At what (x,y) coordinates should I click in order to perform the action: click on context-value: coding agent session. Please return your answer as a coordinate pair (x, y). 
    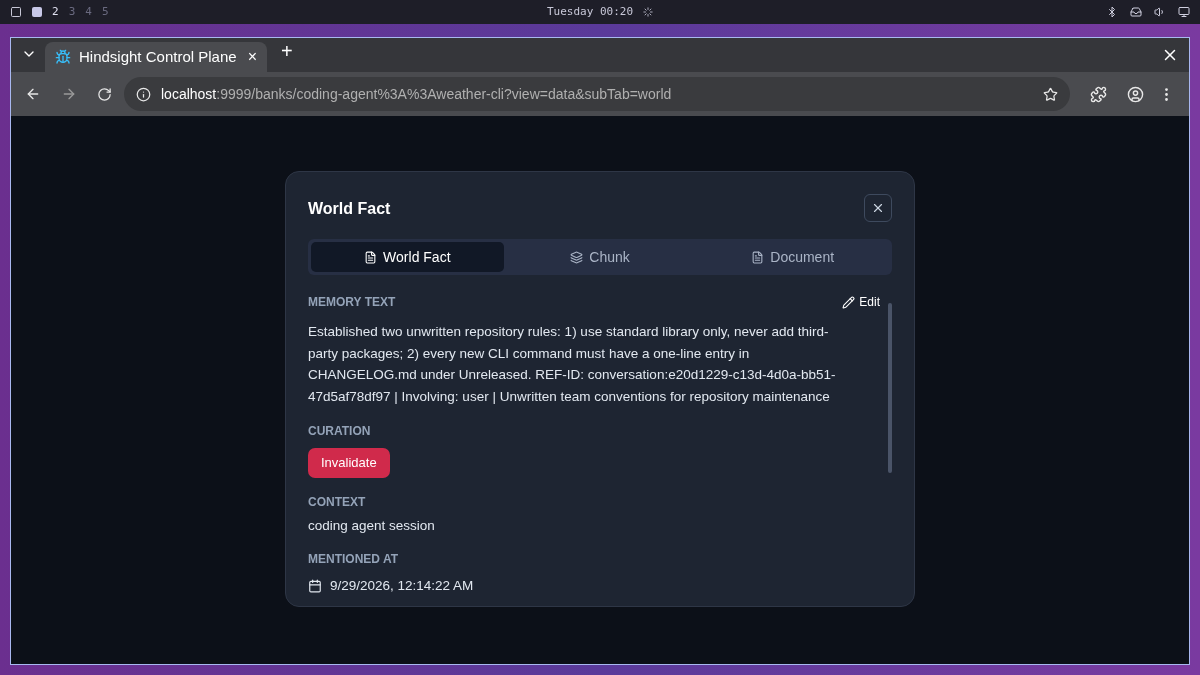
    Looking at the image, I should click on (371, 526).